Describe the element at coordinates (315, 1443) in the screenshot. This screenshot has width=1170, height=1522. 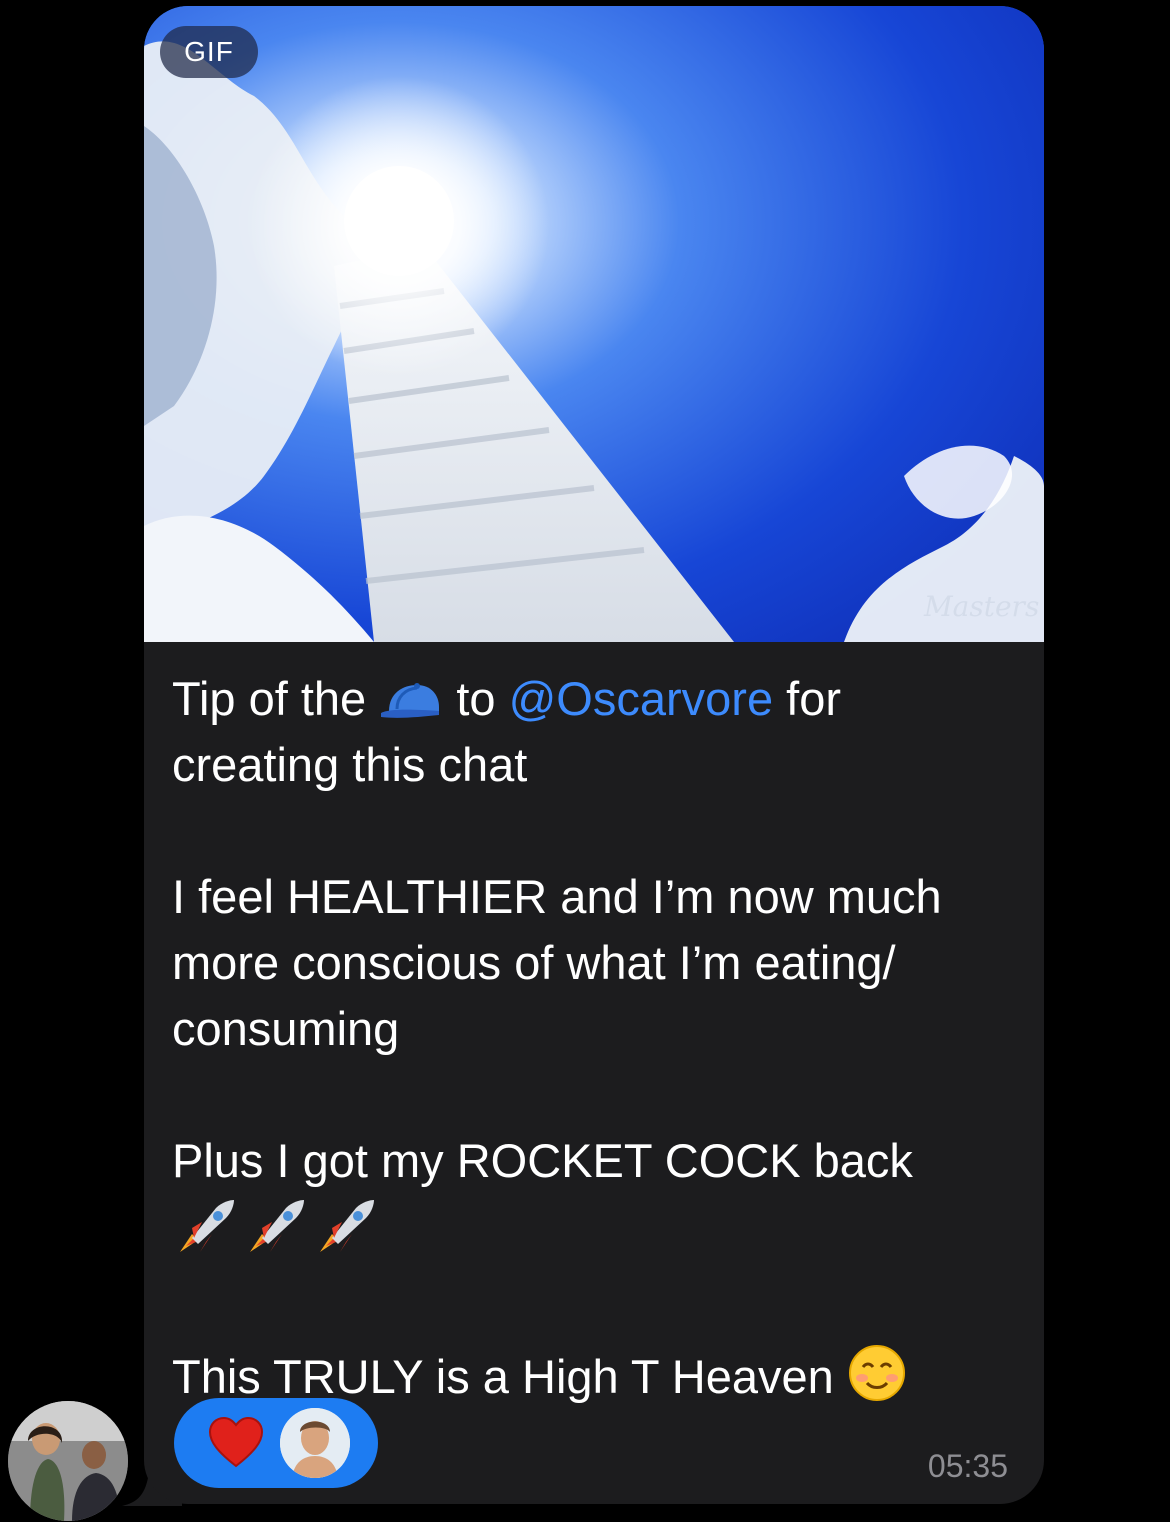
I see `reactor-avatar` at that location.